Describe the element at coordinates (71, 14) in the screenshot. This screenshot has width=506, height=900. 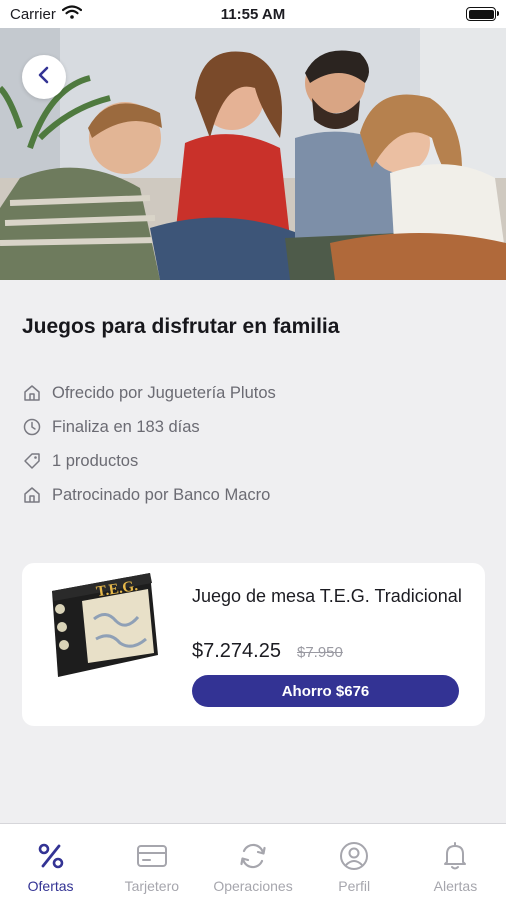
I see `wifi-icon` at that location.